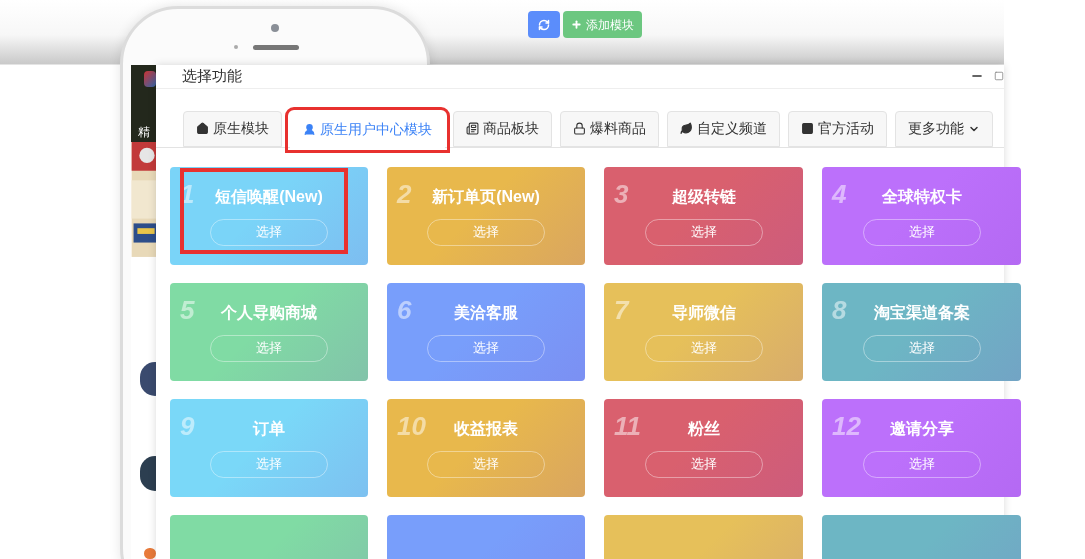 The height and width of the screenshot is (559, 1085). I want to click on card-title: 导师微信, so click(703, 312).